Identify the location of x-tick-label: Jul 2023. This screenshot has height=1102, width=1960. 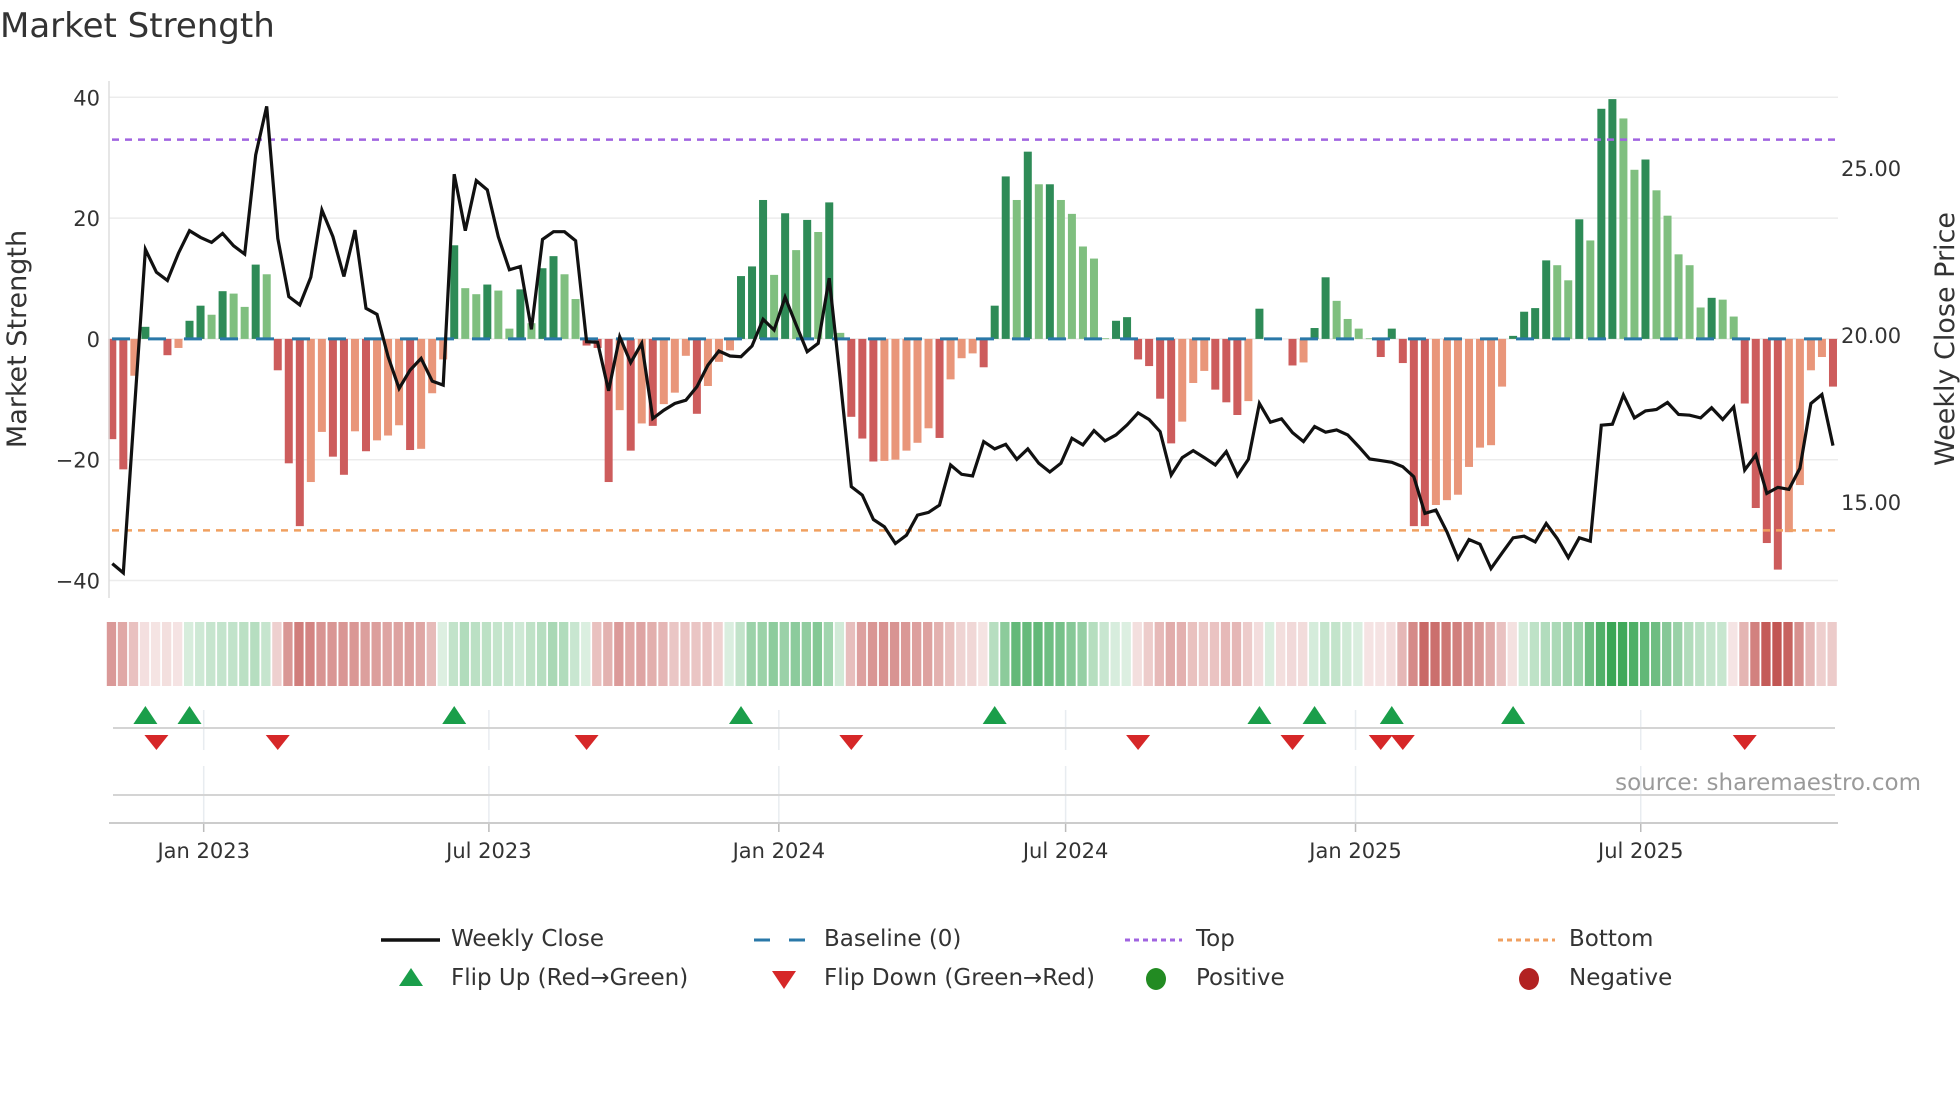
(487, 851).